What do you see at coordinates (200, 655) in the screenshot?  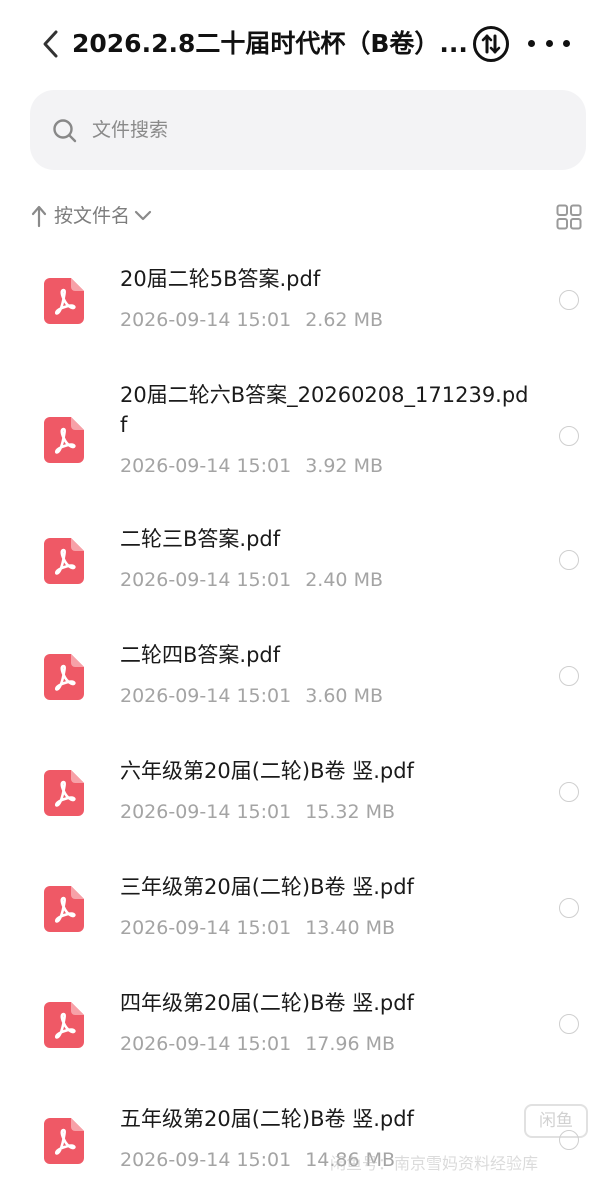 I see `file-name: 二轮四B答案.pdf` at bounding box center [200, 655].